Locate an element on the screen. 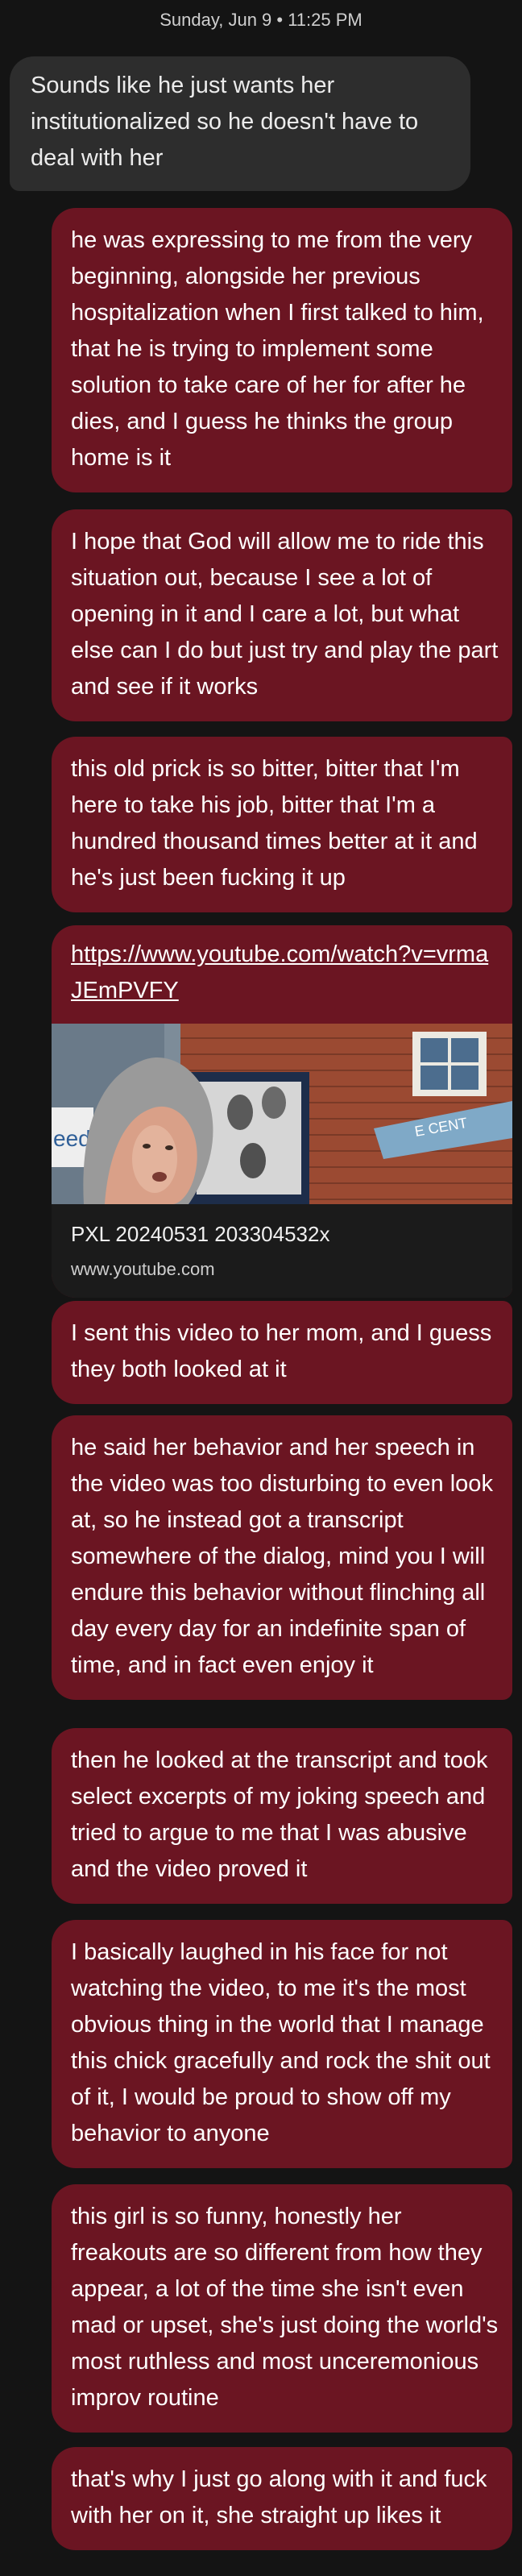  video-thumbnail: E CENT eed is located at coordinates (282, 1114).